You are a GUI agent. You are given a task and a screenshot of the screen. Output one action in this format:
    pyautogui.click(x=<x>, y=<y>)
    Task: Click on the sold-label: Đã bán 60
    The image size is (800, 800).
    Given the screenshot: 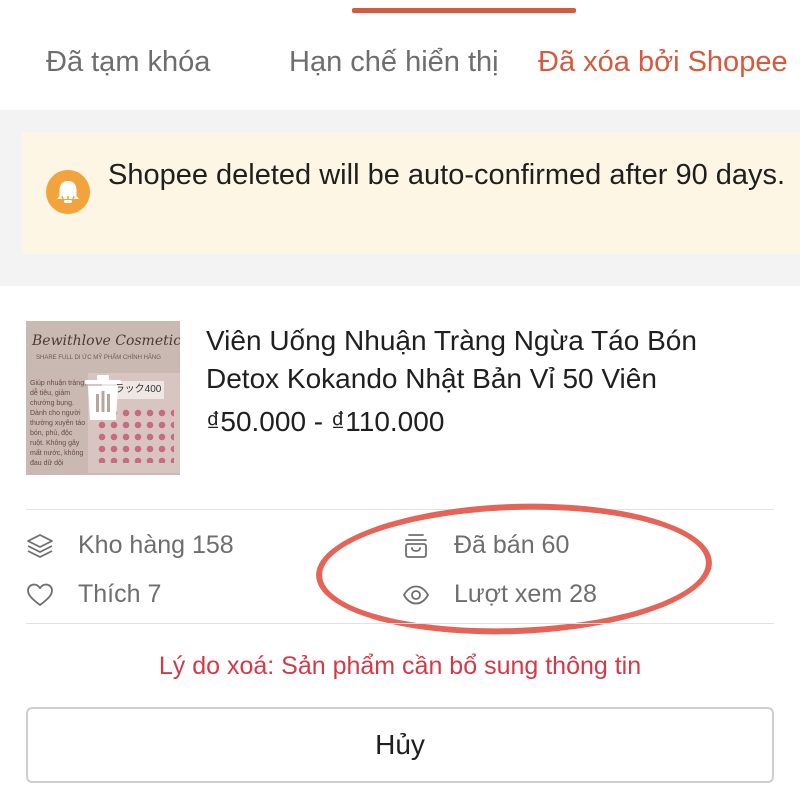 What is the action you would take?
    pyautogui.click(x=512, y=545)
    